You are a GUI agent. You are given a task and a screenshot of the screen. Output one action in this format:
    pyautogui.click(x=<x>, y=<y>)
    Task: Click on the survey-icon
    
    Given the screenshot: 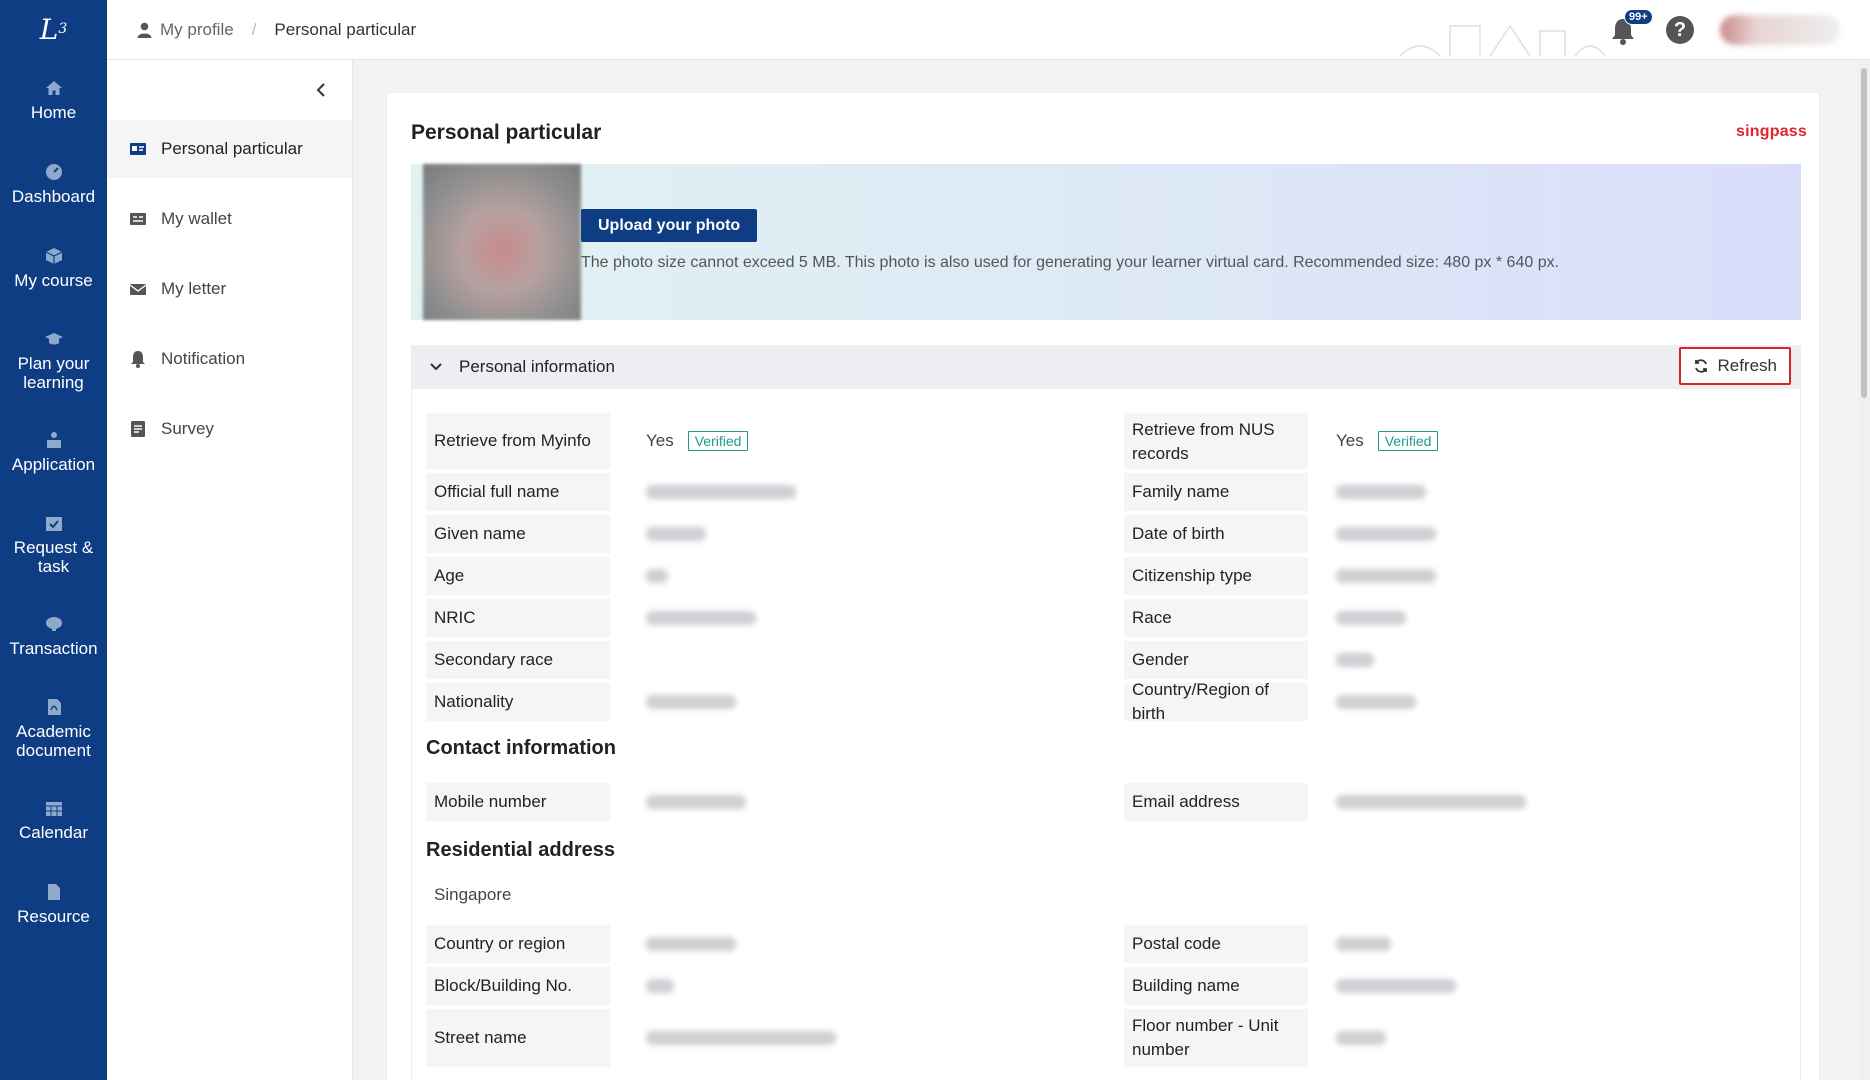 What is the action you would take?
    pyautogui.click(x=138, y=429)
    